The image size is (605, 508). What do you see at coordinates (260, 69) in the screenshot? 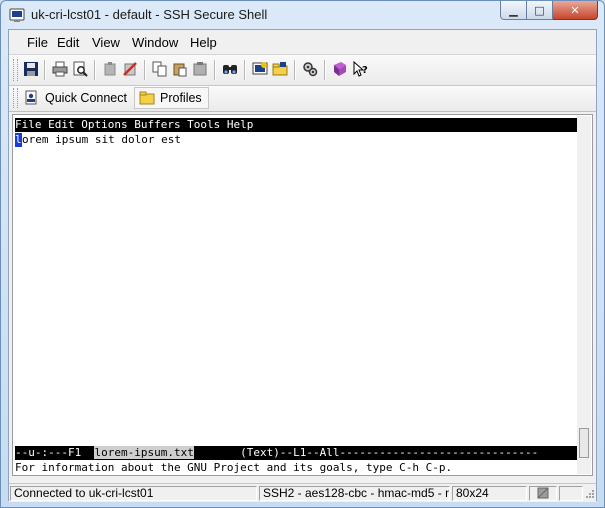
I see `new-terminal-icon` at bounding box center [260, 69].